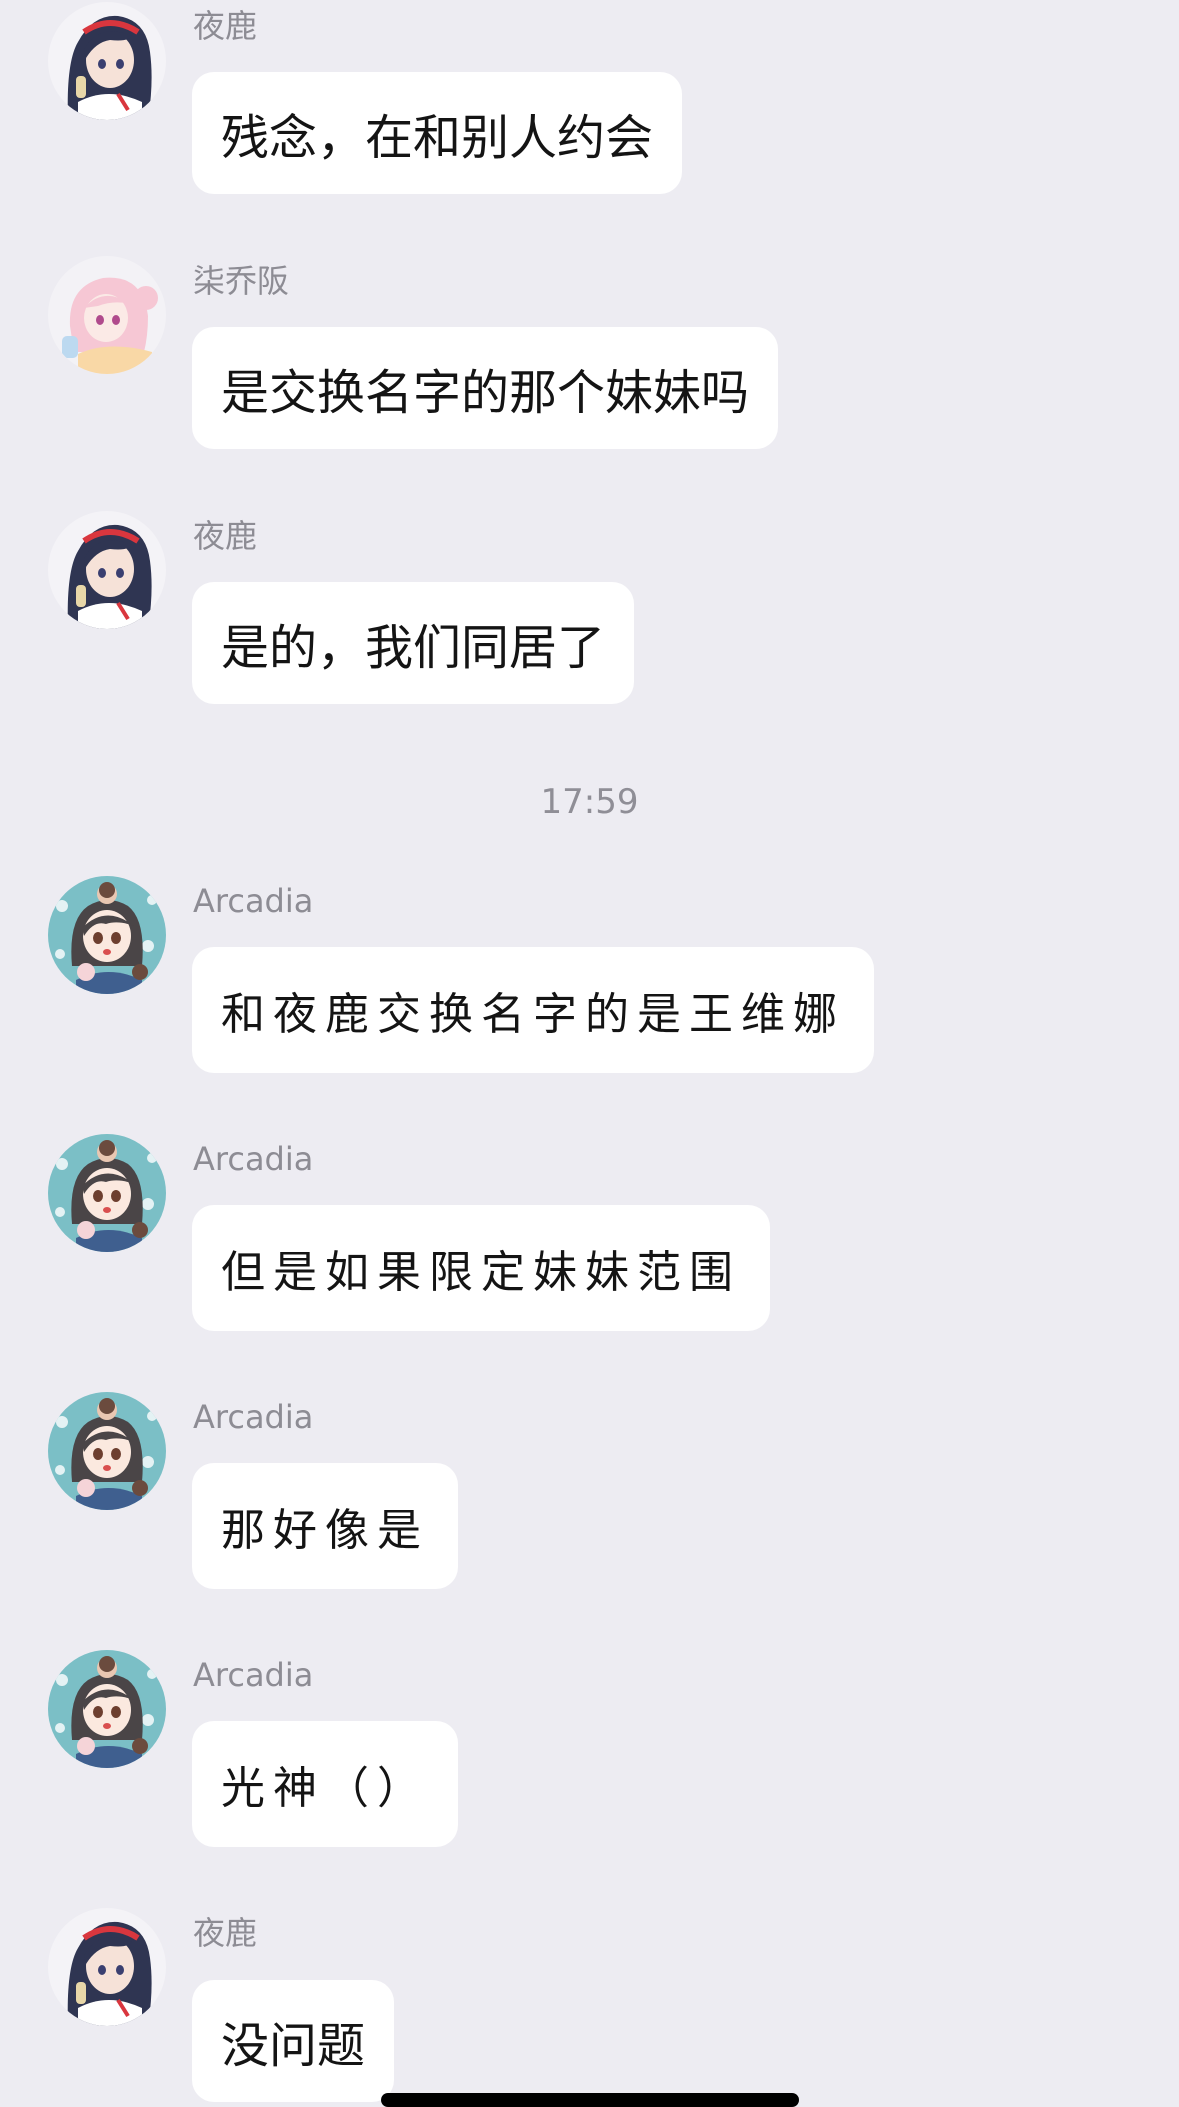  What do you see at coordinates (325, 1526) in the screenshot?
I see `message-bubble: 那好像是` at bounding box center [325, 1526].